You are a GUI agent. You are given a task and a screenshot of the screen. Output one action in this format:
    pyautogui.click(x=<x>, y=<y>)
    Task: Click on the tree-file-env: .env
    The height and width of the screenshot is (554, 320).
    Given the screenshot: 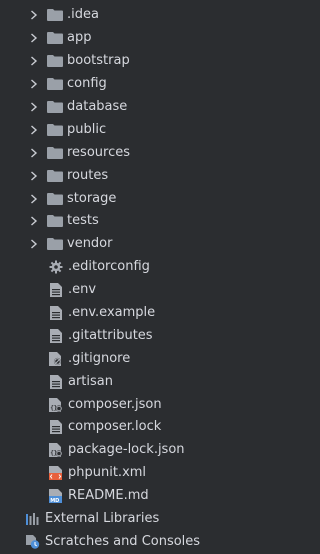 What is the action you would take?
    pyautogui.click(x=120, y=290)
    